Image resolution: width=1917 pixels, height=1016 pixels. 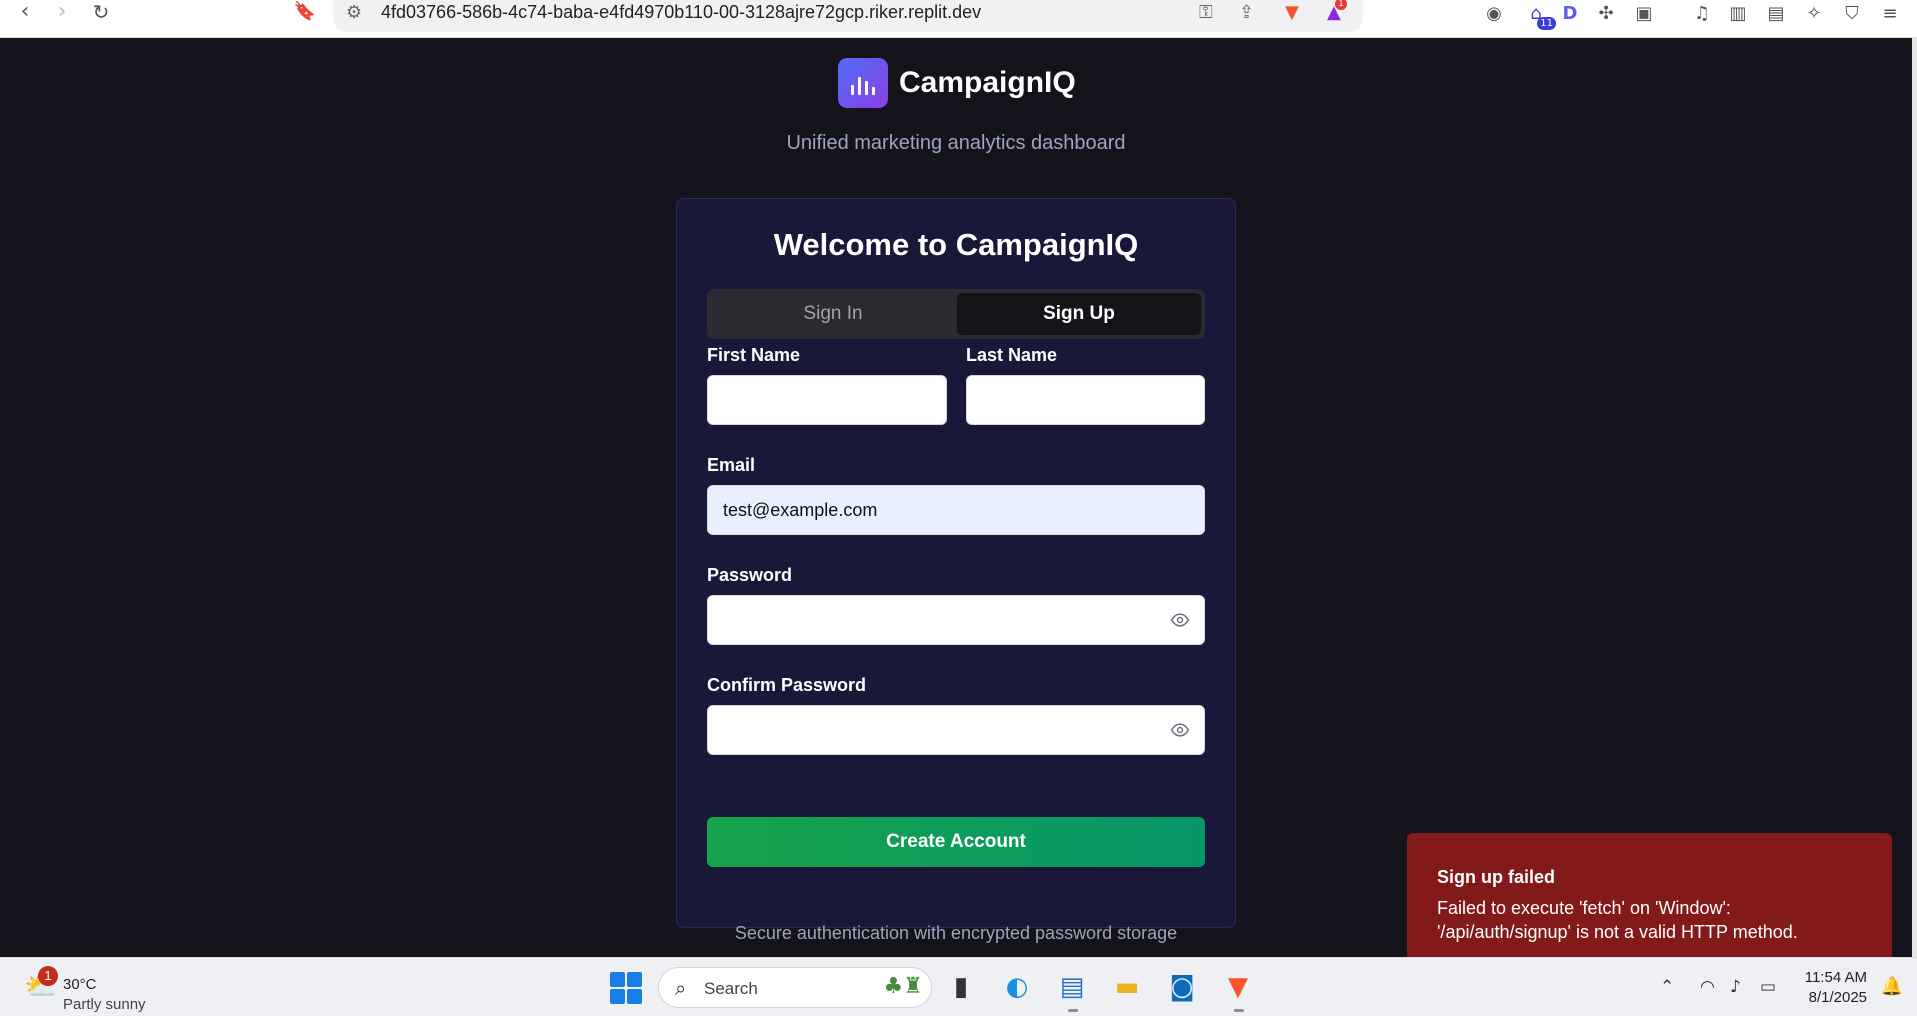 What do you see at coordinates (1292, 12) in the screenshot?
I see `brave-shields-icon: ▼` at bounding box center [1292, 12].